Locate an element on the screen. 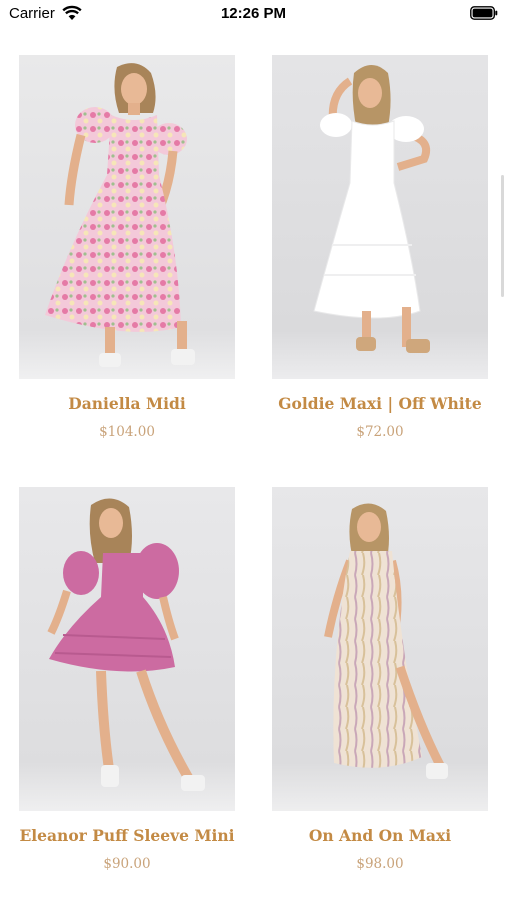 This screenshot has height=900, width=507. product-price: $98.00 is located at coordinates (380, 864).